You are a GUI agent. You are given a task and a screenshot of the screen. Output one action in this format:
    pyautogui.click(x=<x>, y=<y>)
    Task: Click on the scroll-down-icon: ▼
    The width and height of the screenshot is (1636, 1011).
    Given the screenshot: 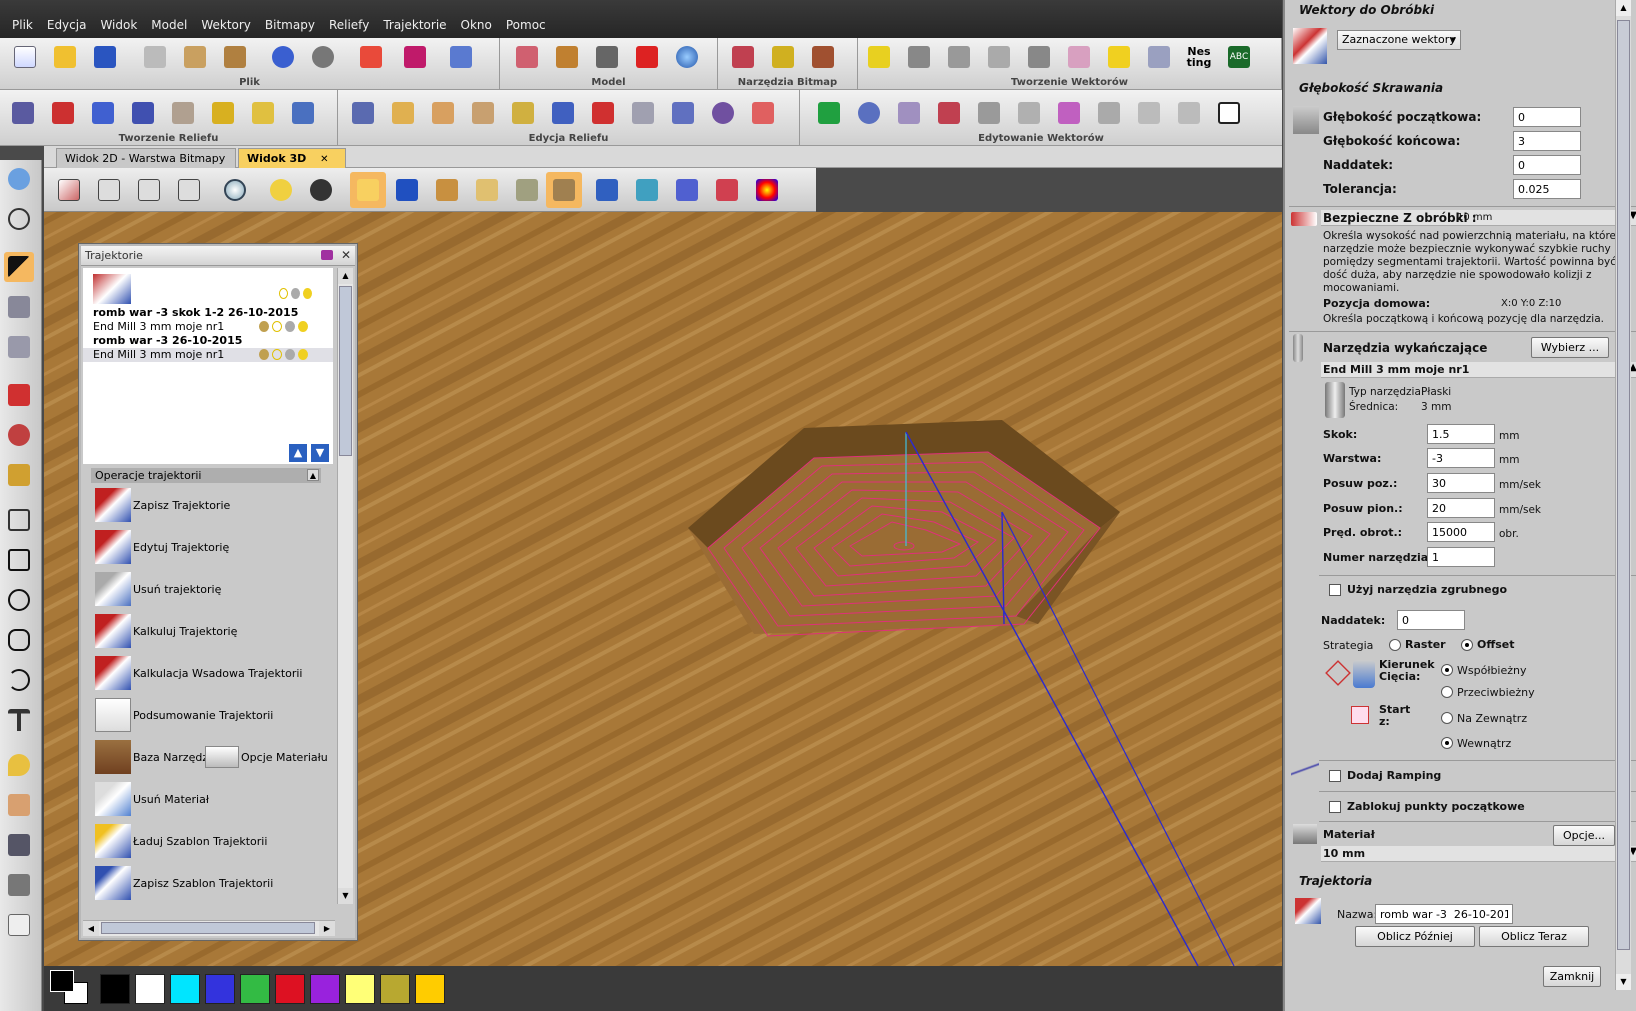 What is the action you would take?
    pyautogui.click(x=345, y=896)
    